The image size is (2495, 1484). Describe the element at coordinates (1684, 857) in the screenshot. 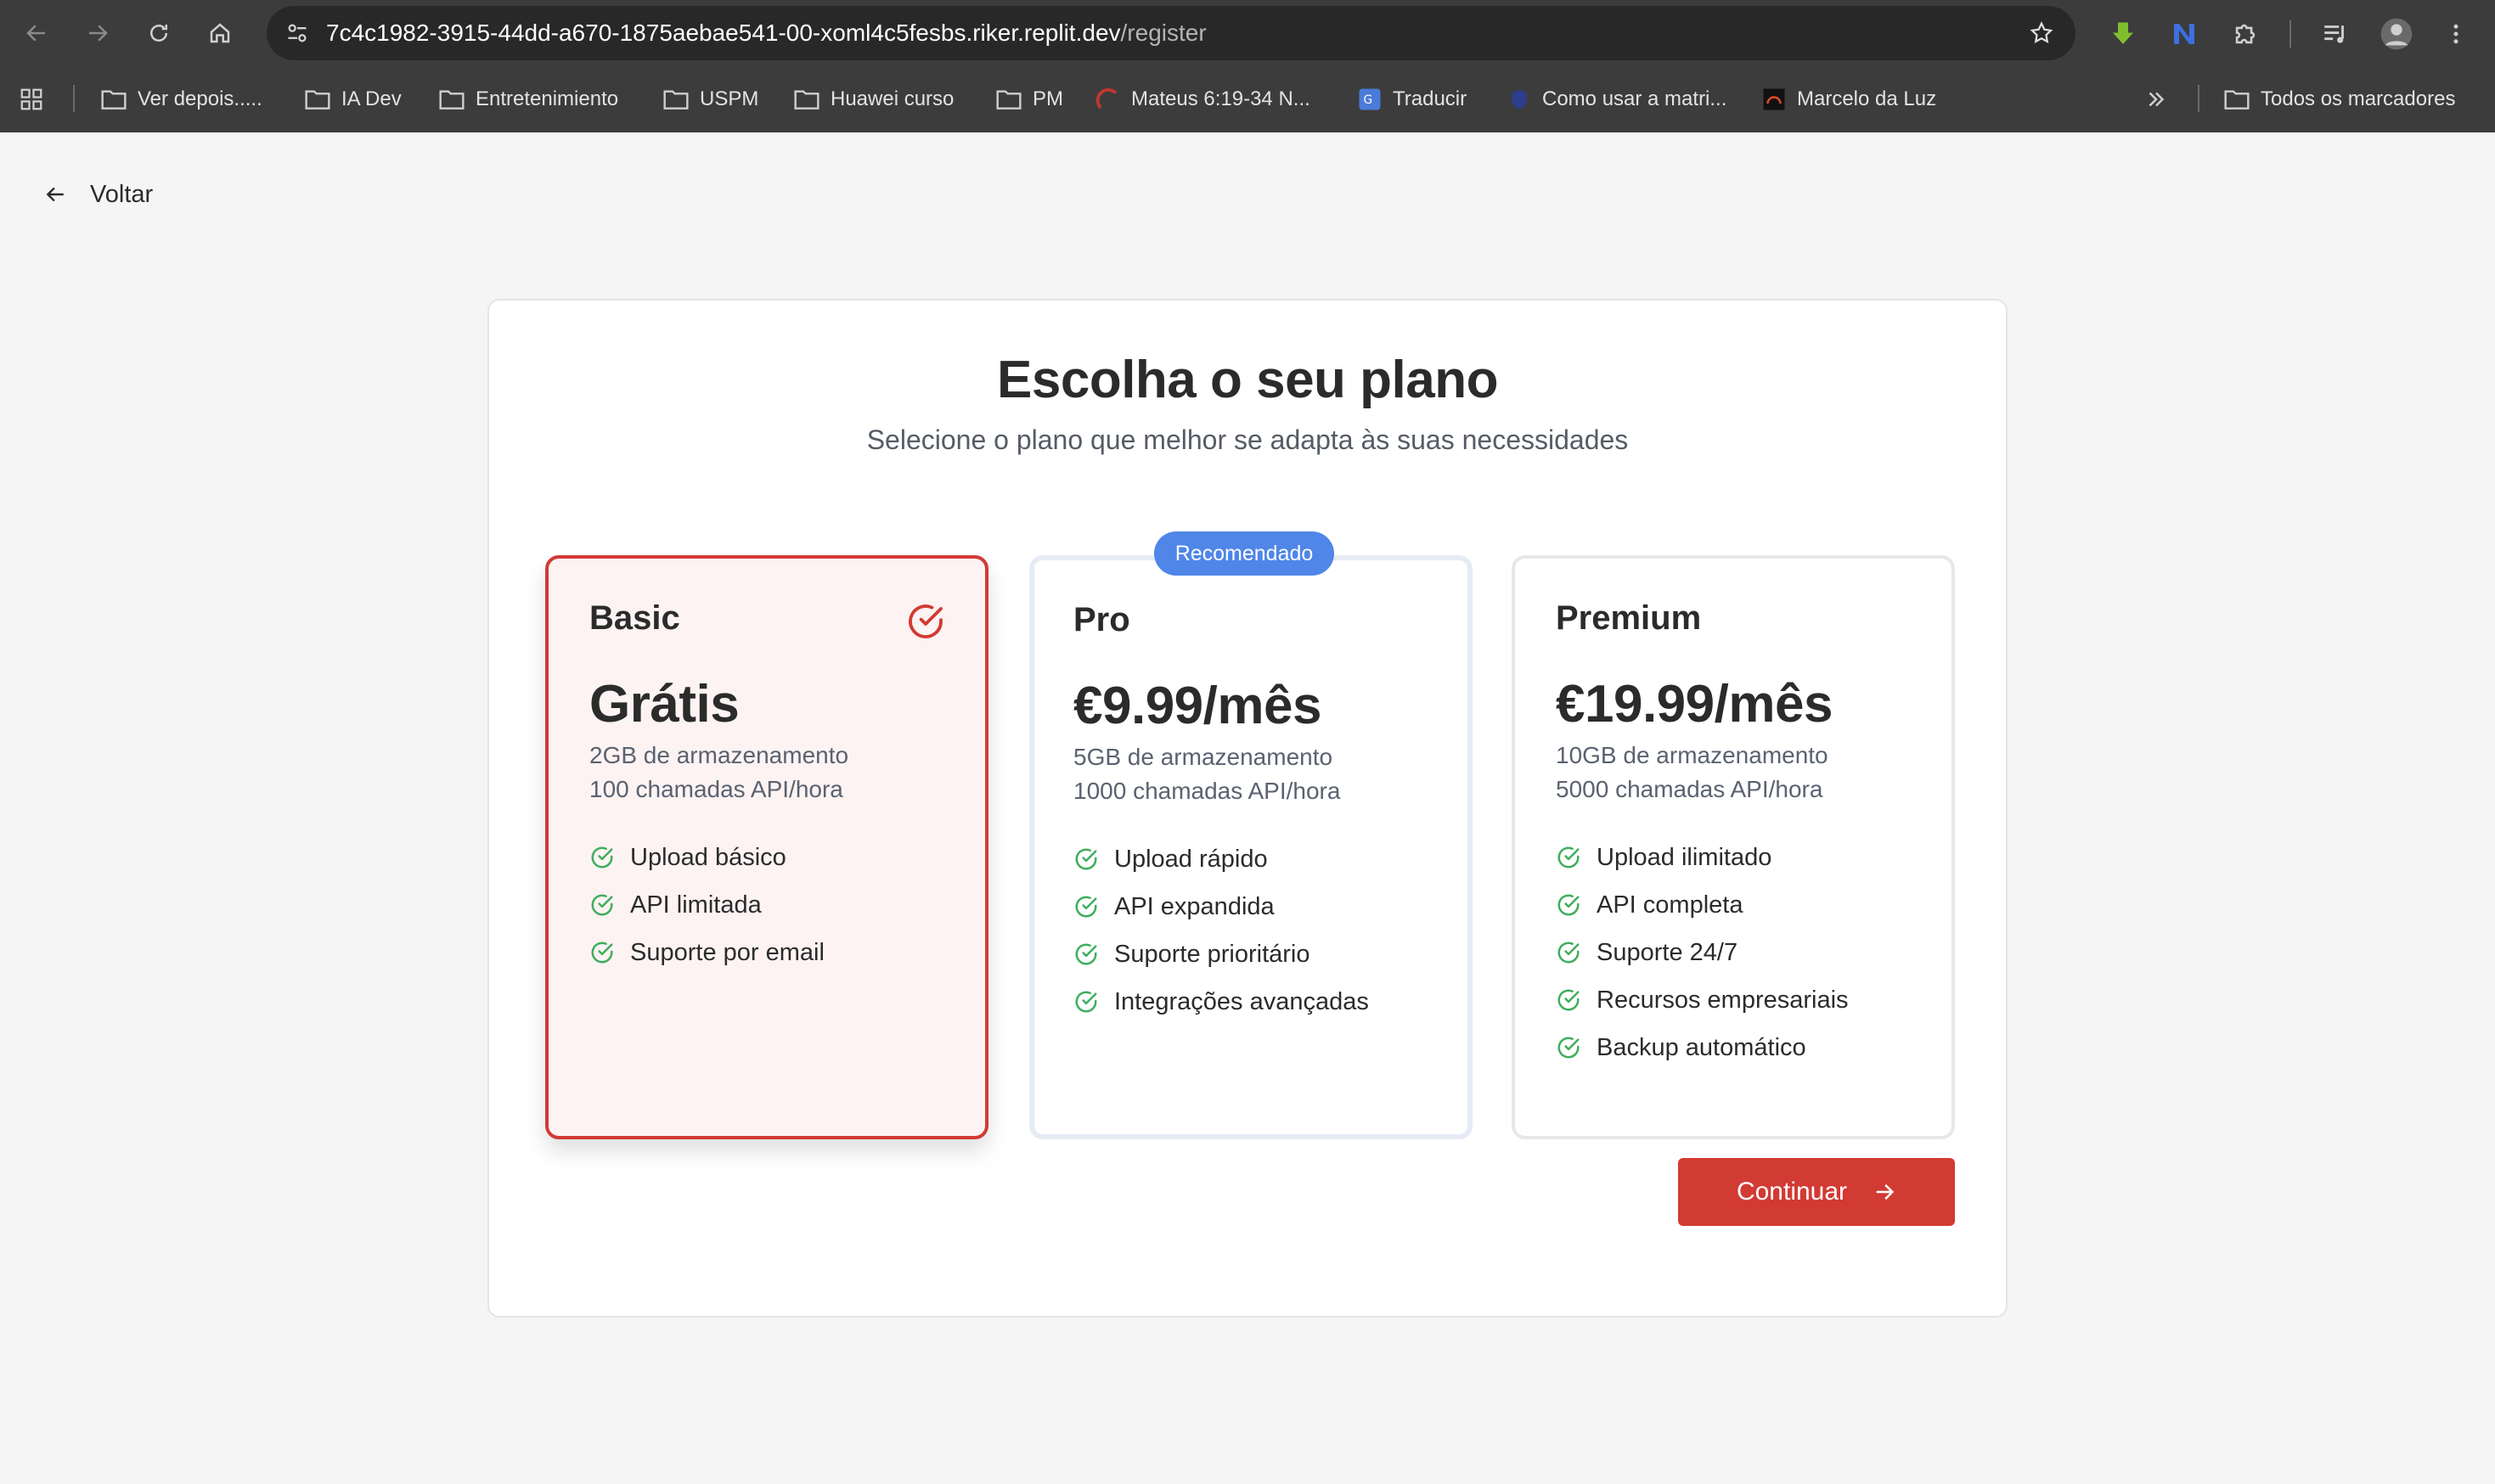

I see `feature-label: Upload ilimitado` at that location.